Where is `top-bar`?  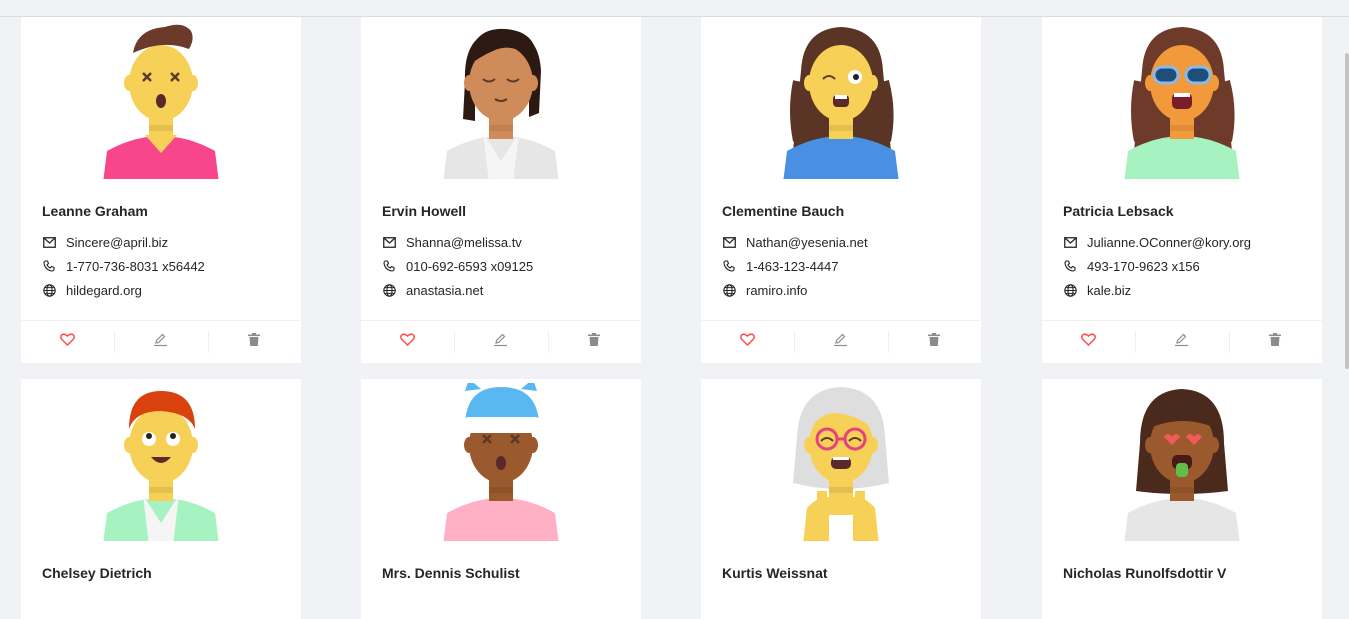
top-bar is located at coordinates (674, 8).